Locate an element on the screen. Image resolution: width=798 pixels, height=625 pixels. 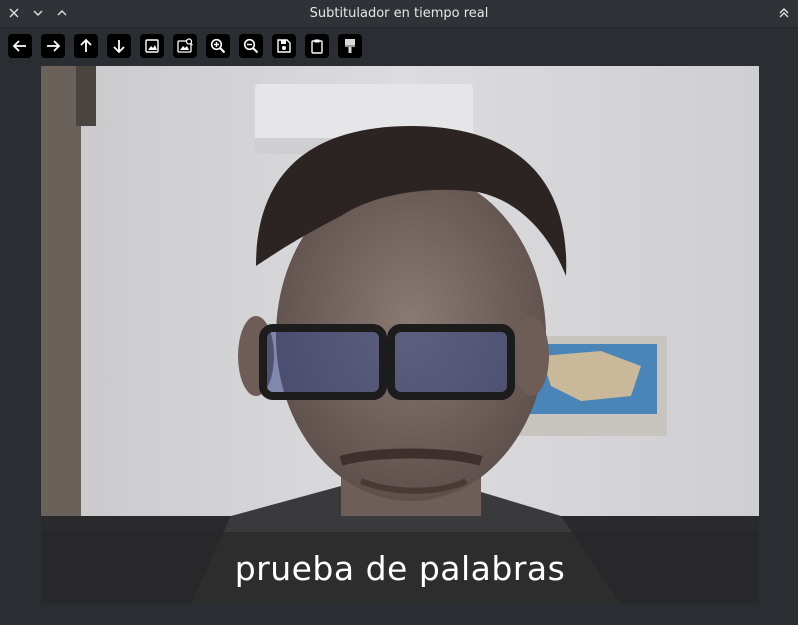
zoom-out-icon is located at coordinates (251, 46).